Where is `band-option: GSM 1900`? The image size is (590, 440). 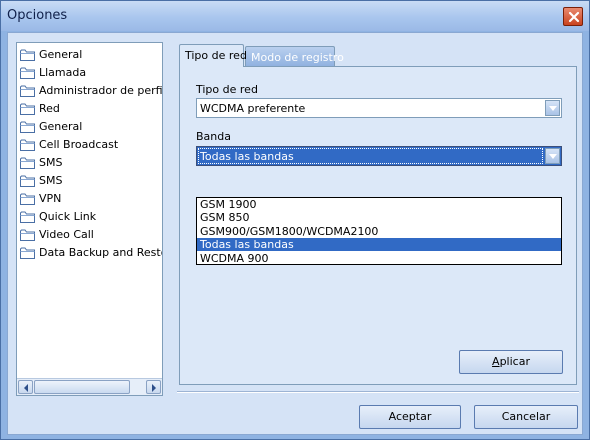 band-option: GSM 1900 is located at coordinates (379, 204).